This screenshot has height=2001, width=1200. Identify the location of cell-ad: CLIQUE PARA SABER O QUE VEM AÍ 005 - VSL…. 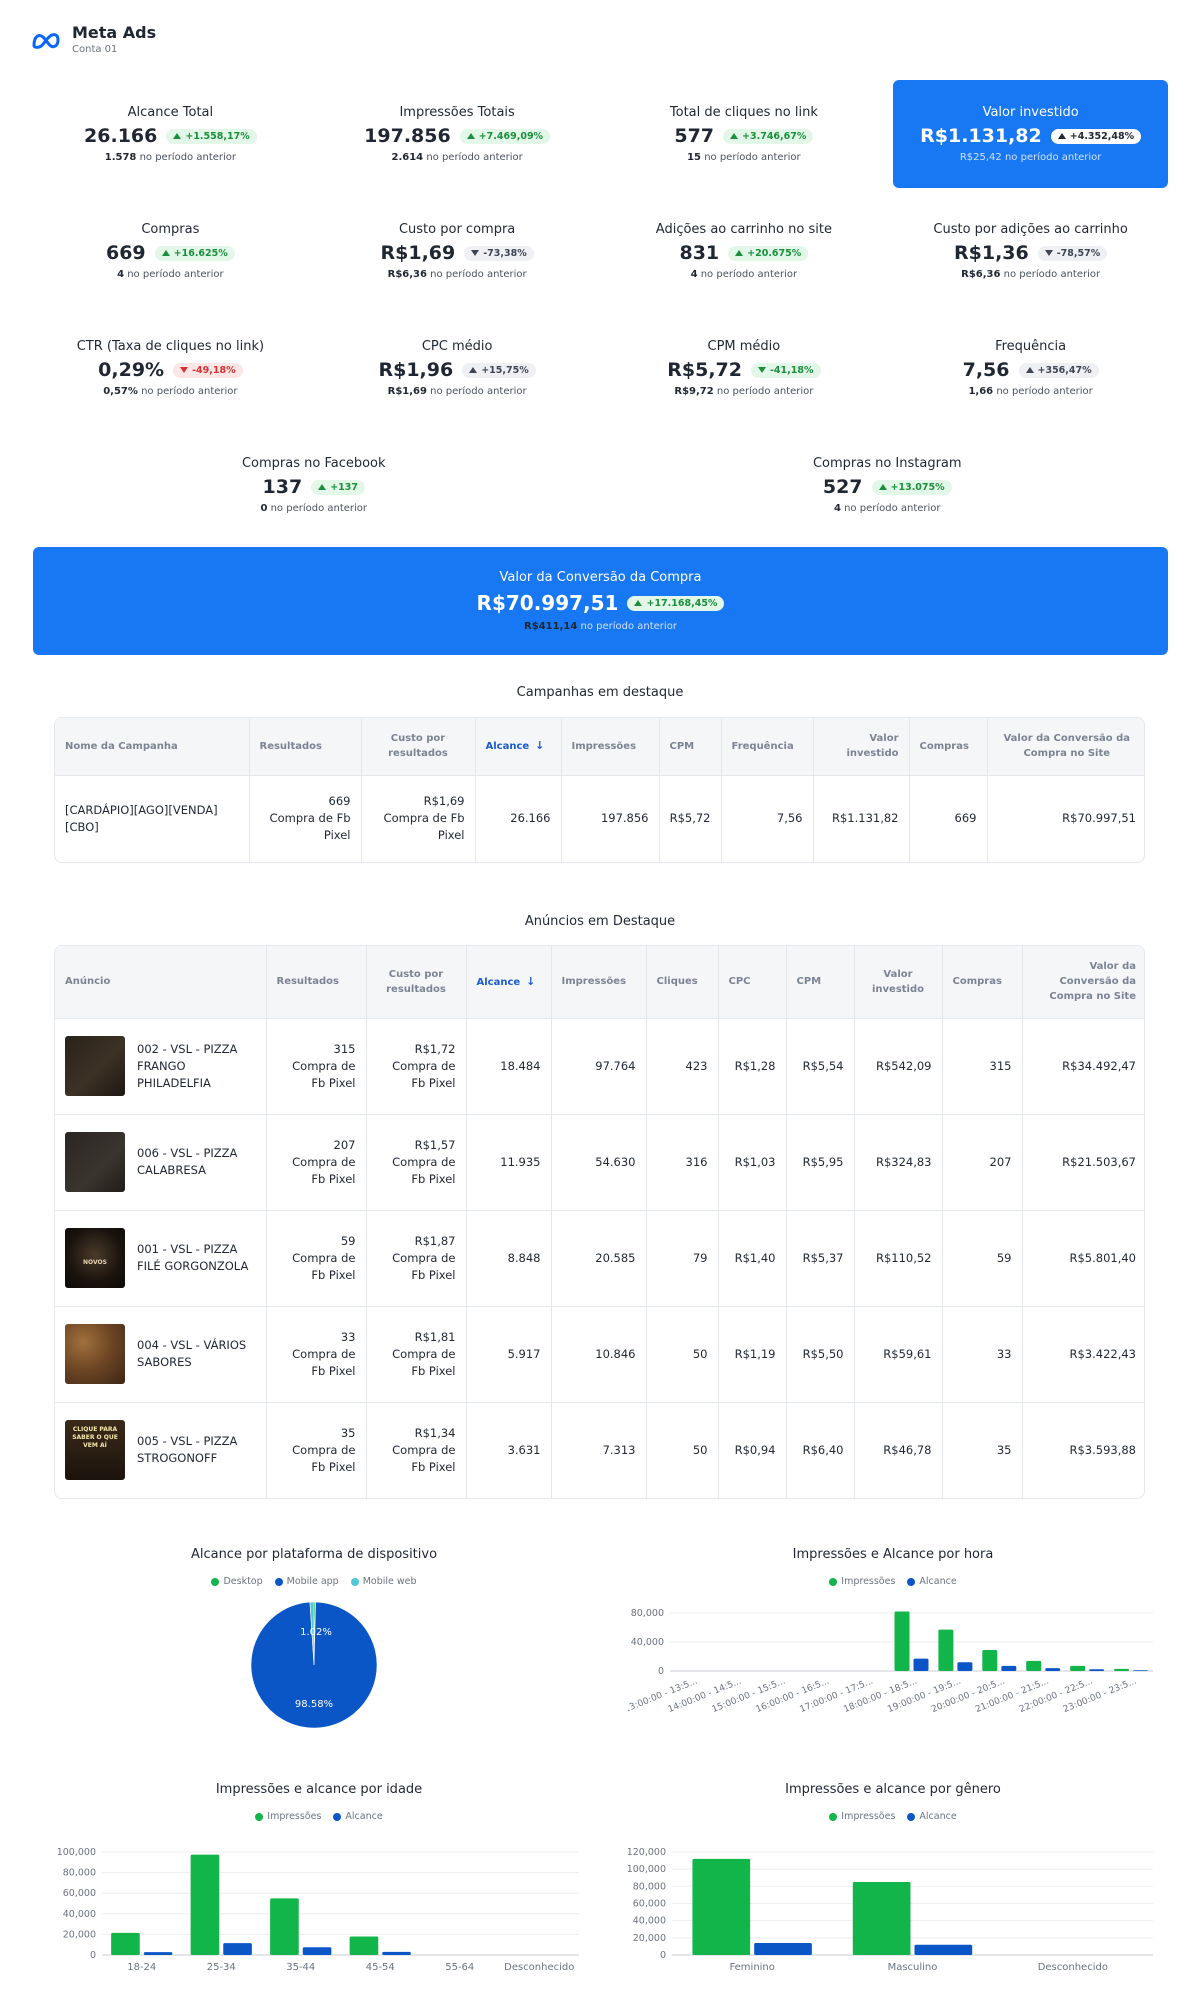
(161, 1450).